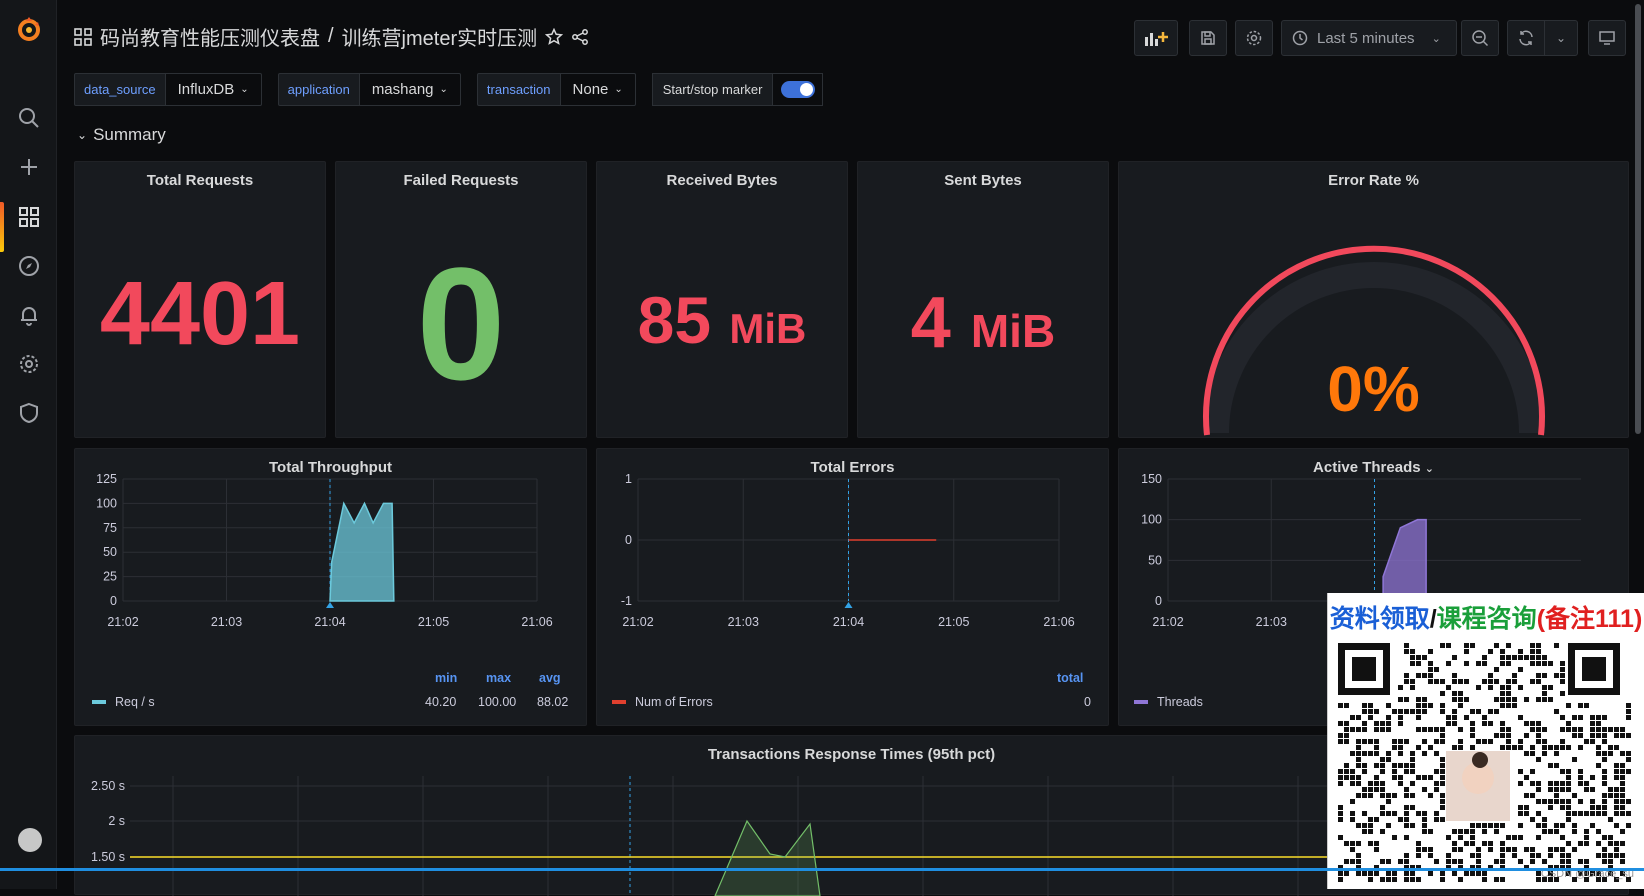 This screenshot has width=1644, height=896. I want to click on legend-series: Threads, so click(1168, 702).